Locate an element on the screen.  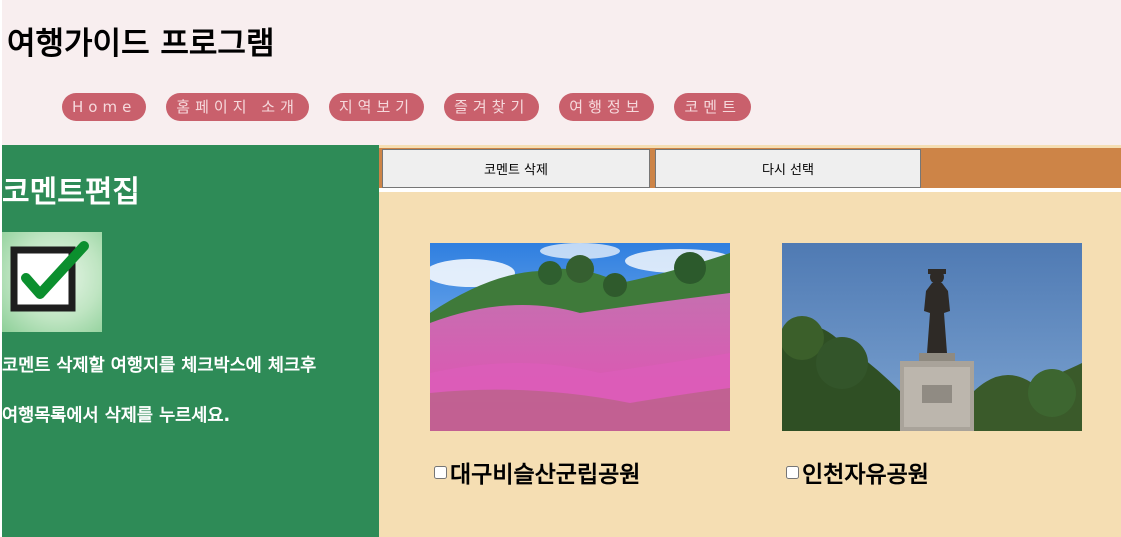
place-name: 인천자유공원 is located at coordinates (865, 475).